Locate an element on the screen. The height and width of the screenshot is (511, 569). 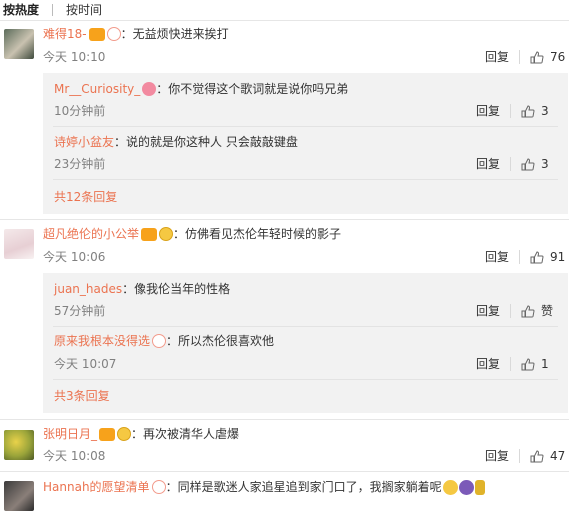
comment-text: 无益烦快进来挨打 is located at coordinates (180, 34).